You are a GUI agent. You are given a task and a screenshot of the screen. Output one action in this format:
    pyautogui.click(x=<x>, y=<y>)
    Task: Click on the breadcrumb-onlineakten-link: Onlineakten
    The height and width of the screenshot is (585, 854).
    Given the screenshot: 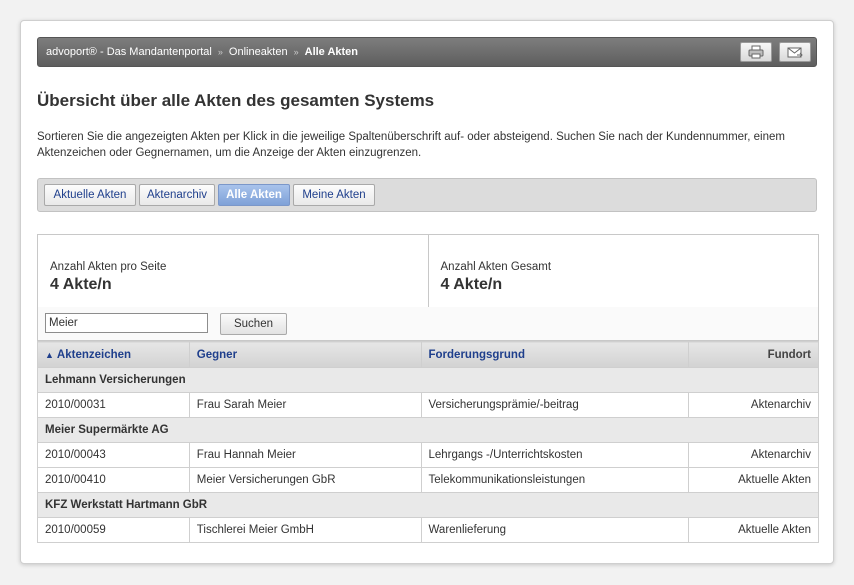 What is the action you would take?
    pyautogui.click(x=258, y=52)
    